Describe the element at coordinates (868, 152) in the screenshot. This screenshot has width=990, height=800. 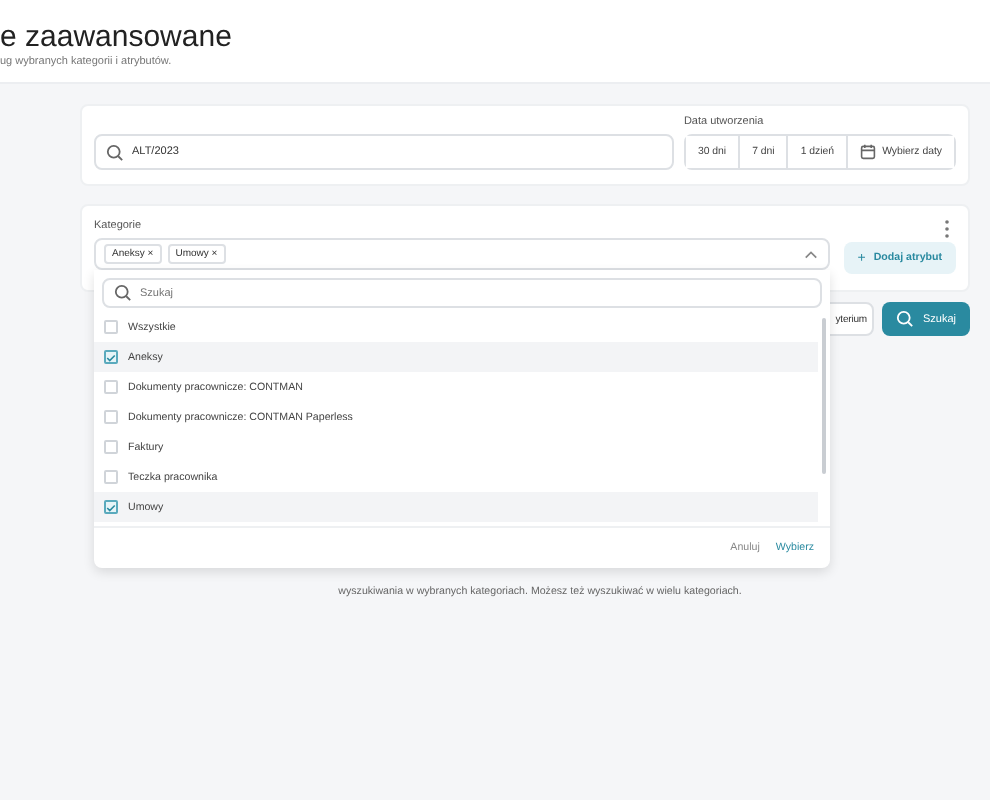
I see `calendar-icon` at that location.